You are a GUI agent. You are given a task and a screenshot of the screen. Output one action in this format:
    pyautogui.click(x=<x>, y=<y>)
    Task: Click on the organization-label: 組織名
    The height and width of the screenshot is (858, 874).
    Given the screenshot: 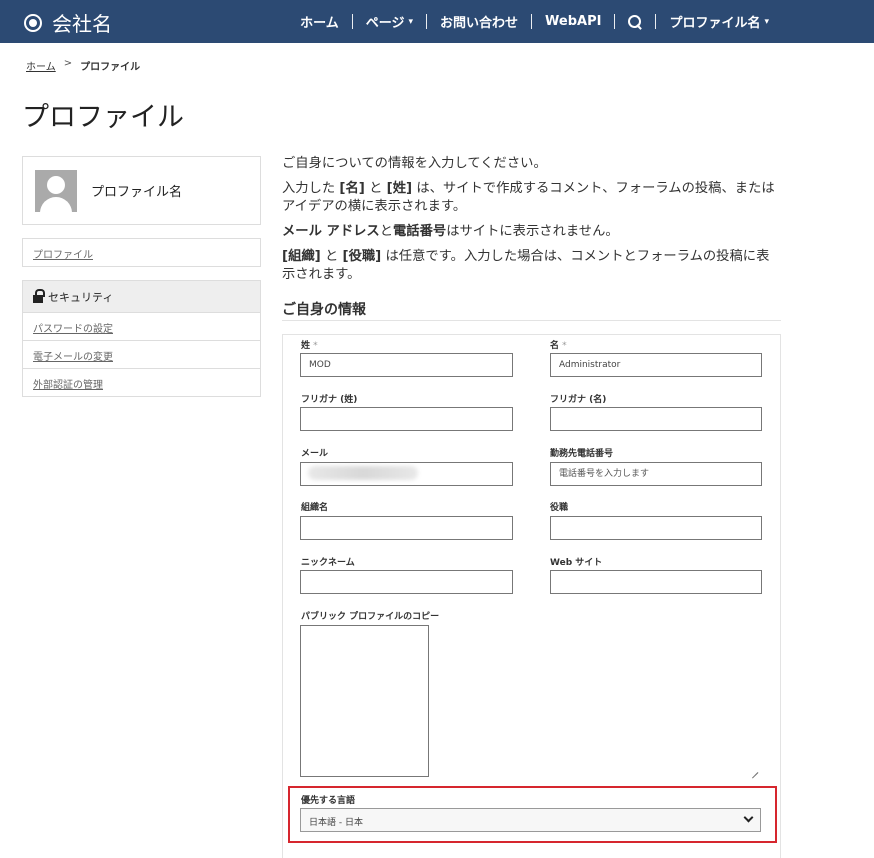 What is the action you would take?
    pyautogui.click(x=315, y=508)
    